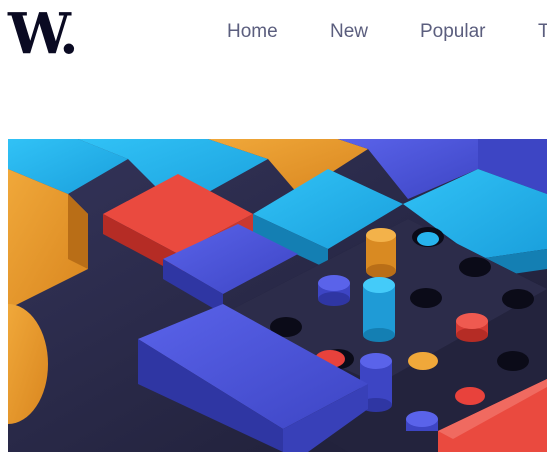 The image size is (547, 452). I want to click on nav-item-popular: Popular, so click(453, 32).